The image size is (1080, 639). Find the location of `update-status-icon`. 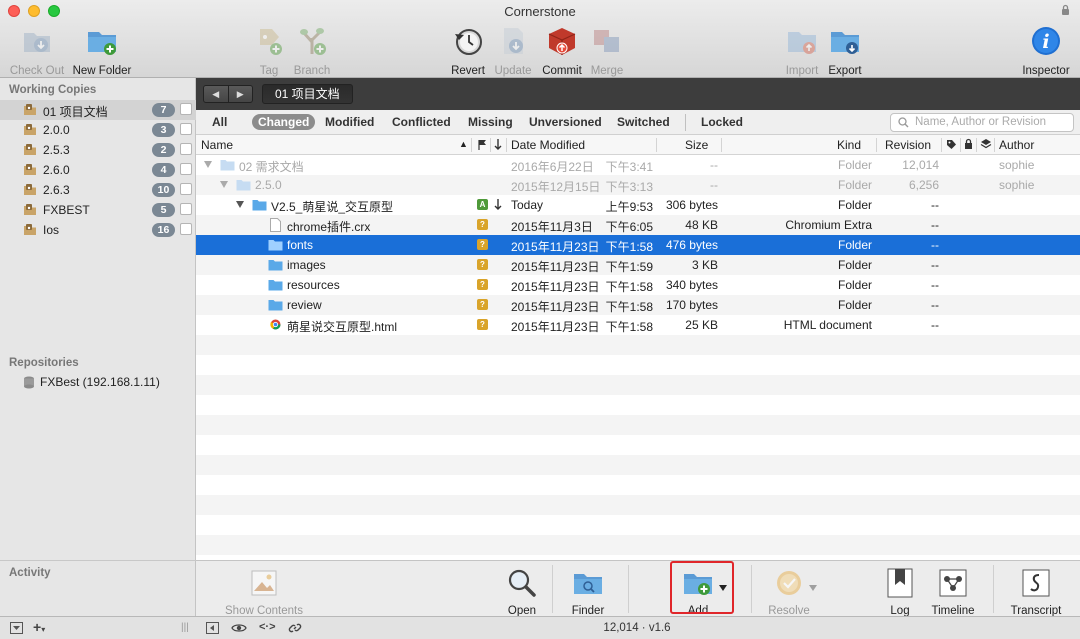

update-status-icon is located at coordinates (498, 144).